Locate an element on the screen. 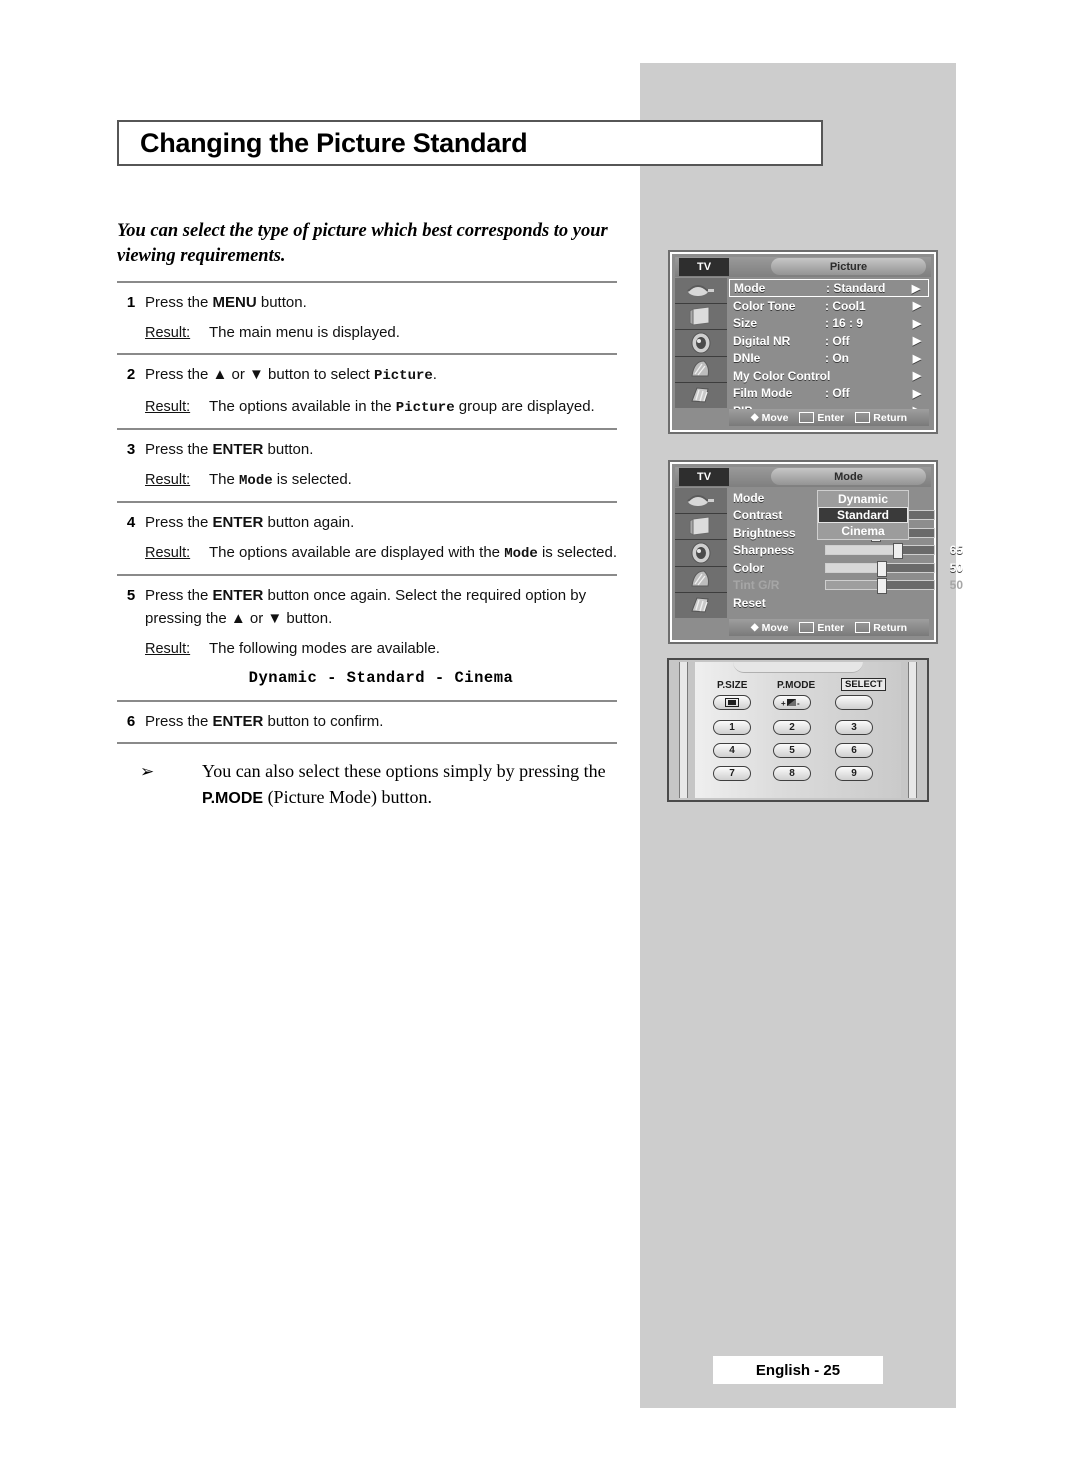 This screenshot has width=1080, height=1473. osd-row-sharpness: Sharpness 65 is located at coordinates (846, 551).